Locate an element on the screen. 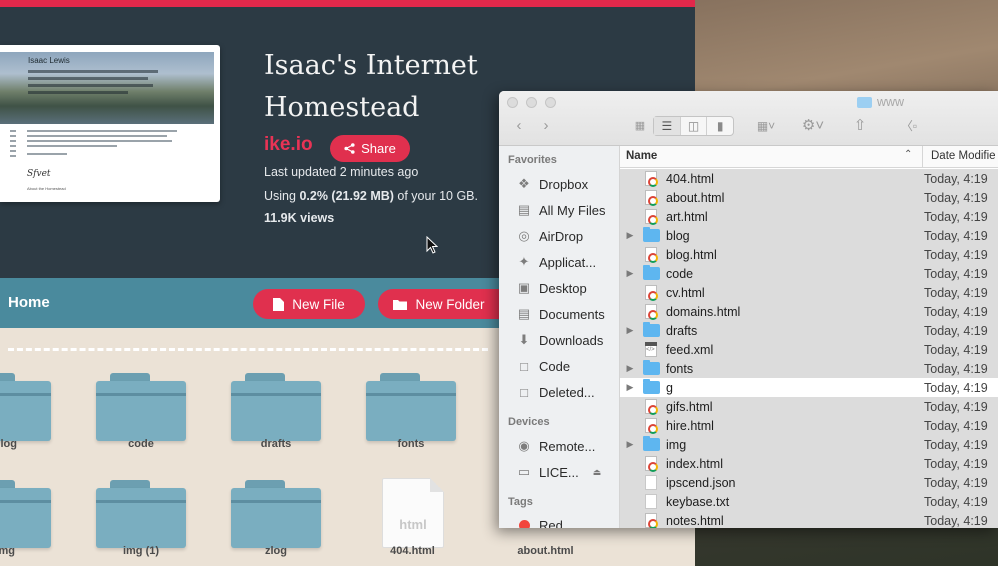 This screenshot has height=566, width=998. file-name: ipscend.json is located at coordinates (701, 482).